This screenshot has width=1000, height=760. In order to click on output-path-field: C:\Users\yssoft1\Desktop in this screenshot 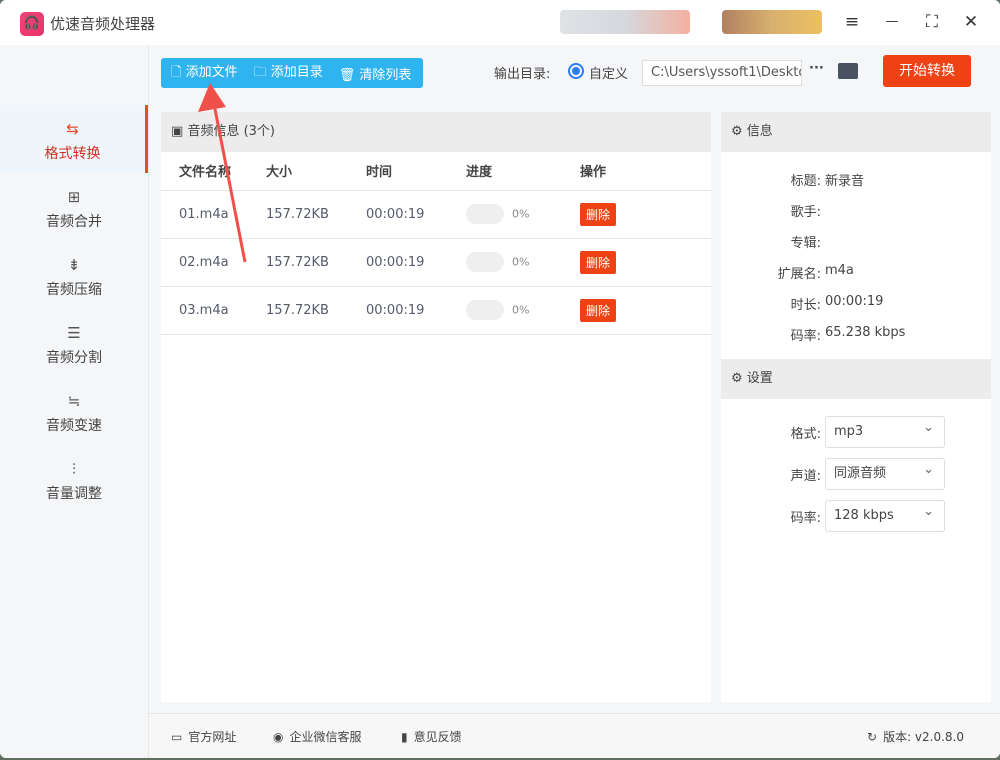, I will do `click(722, 73)`.